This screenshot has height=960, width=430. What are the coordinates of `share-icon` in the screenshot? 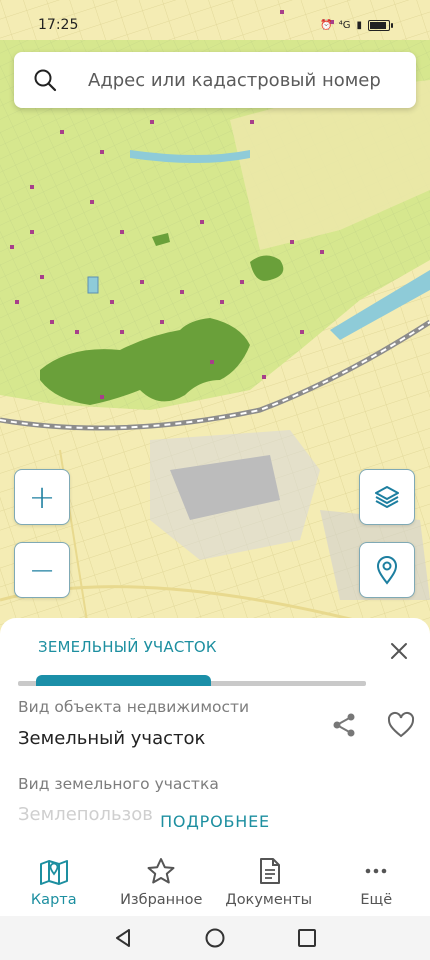 It's located at (344, 725).